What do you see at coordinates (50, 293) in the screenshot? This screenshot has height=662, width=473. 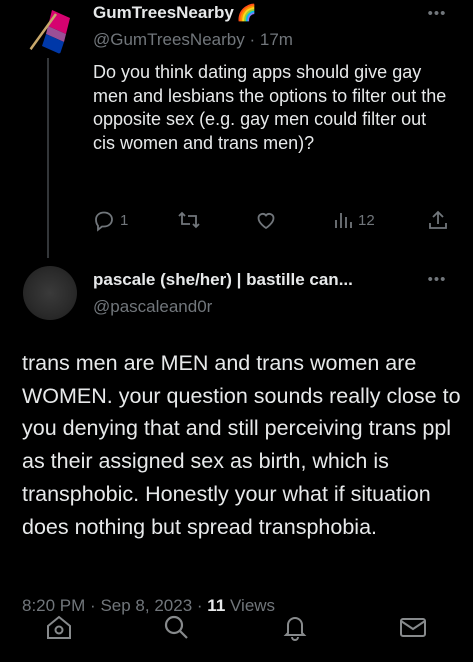 I see `reply-author-avatar` at bounding box center [50, 293].